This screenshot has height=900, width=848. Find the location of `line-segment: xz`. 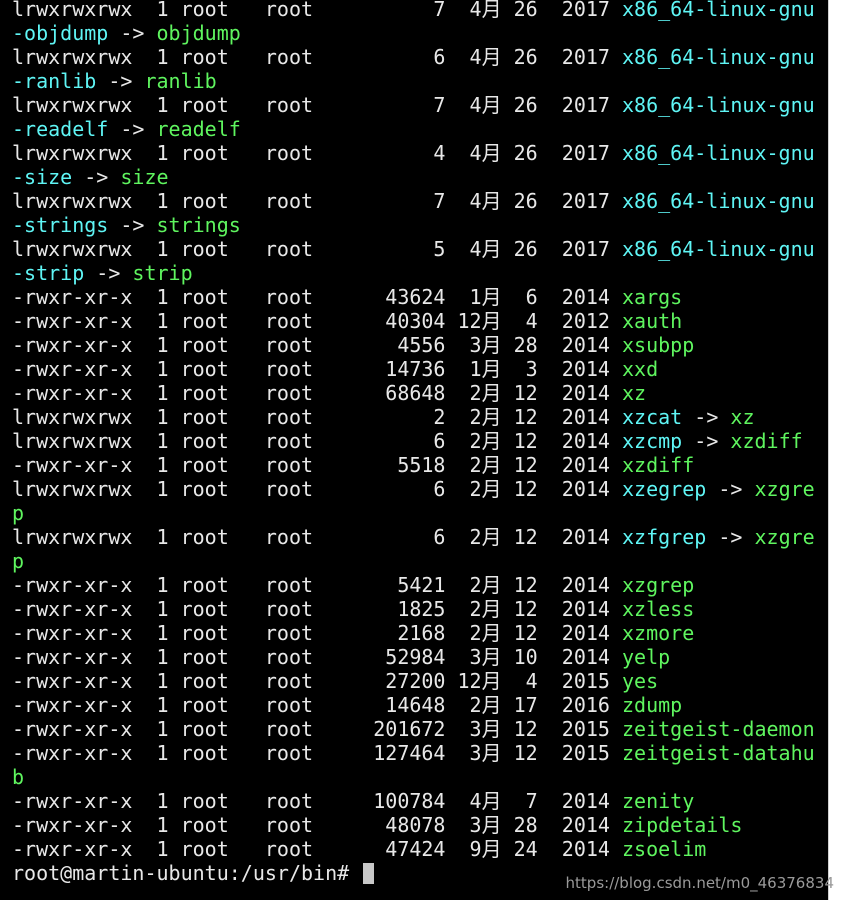

line-segment: xz is located at coordinates (634, 393).